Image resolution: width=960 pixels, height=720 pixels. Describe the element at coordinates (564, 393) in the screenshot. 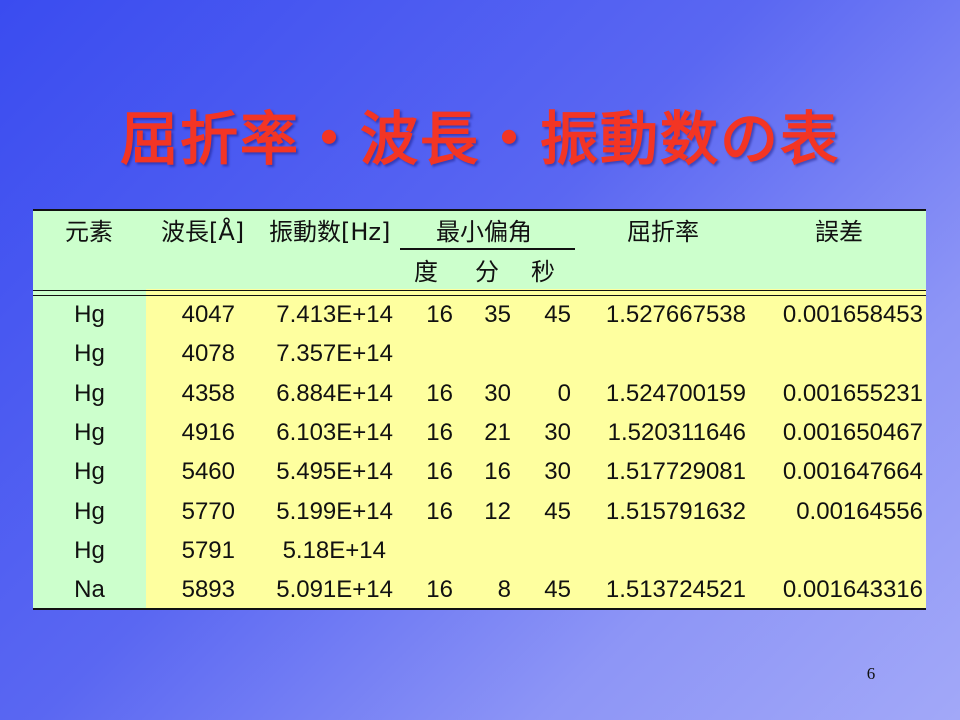

I see `cell-second: 0` at that location.